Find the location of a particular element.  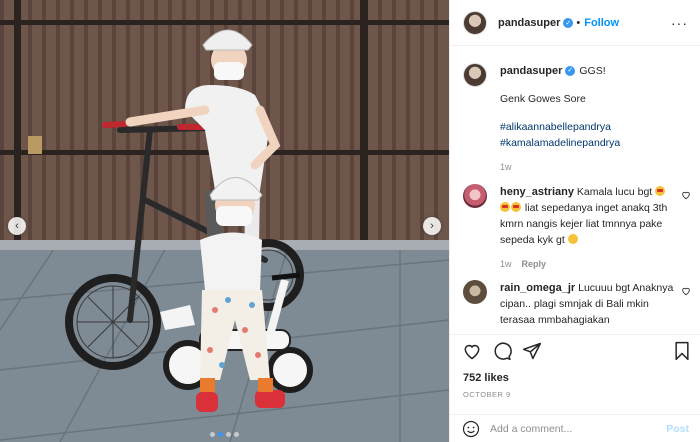

carousel-dot-active is located at coordinates (220, 434).